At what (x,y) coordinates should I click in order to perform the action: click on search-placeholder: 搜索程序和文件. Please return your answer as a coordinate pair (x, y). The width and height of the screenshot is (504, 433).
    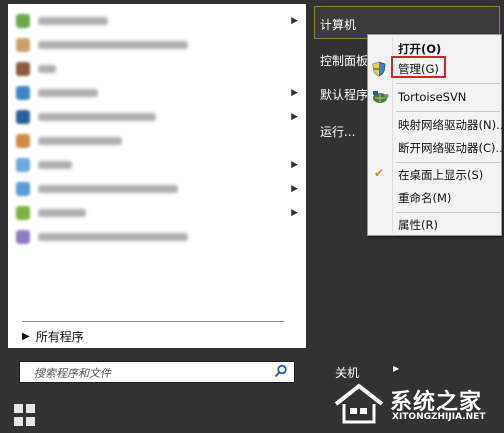
    Looking at the image, I should click on (72, 373).